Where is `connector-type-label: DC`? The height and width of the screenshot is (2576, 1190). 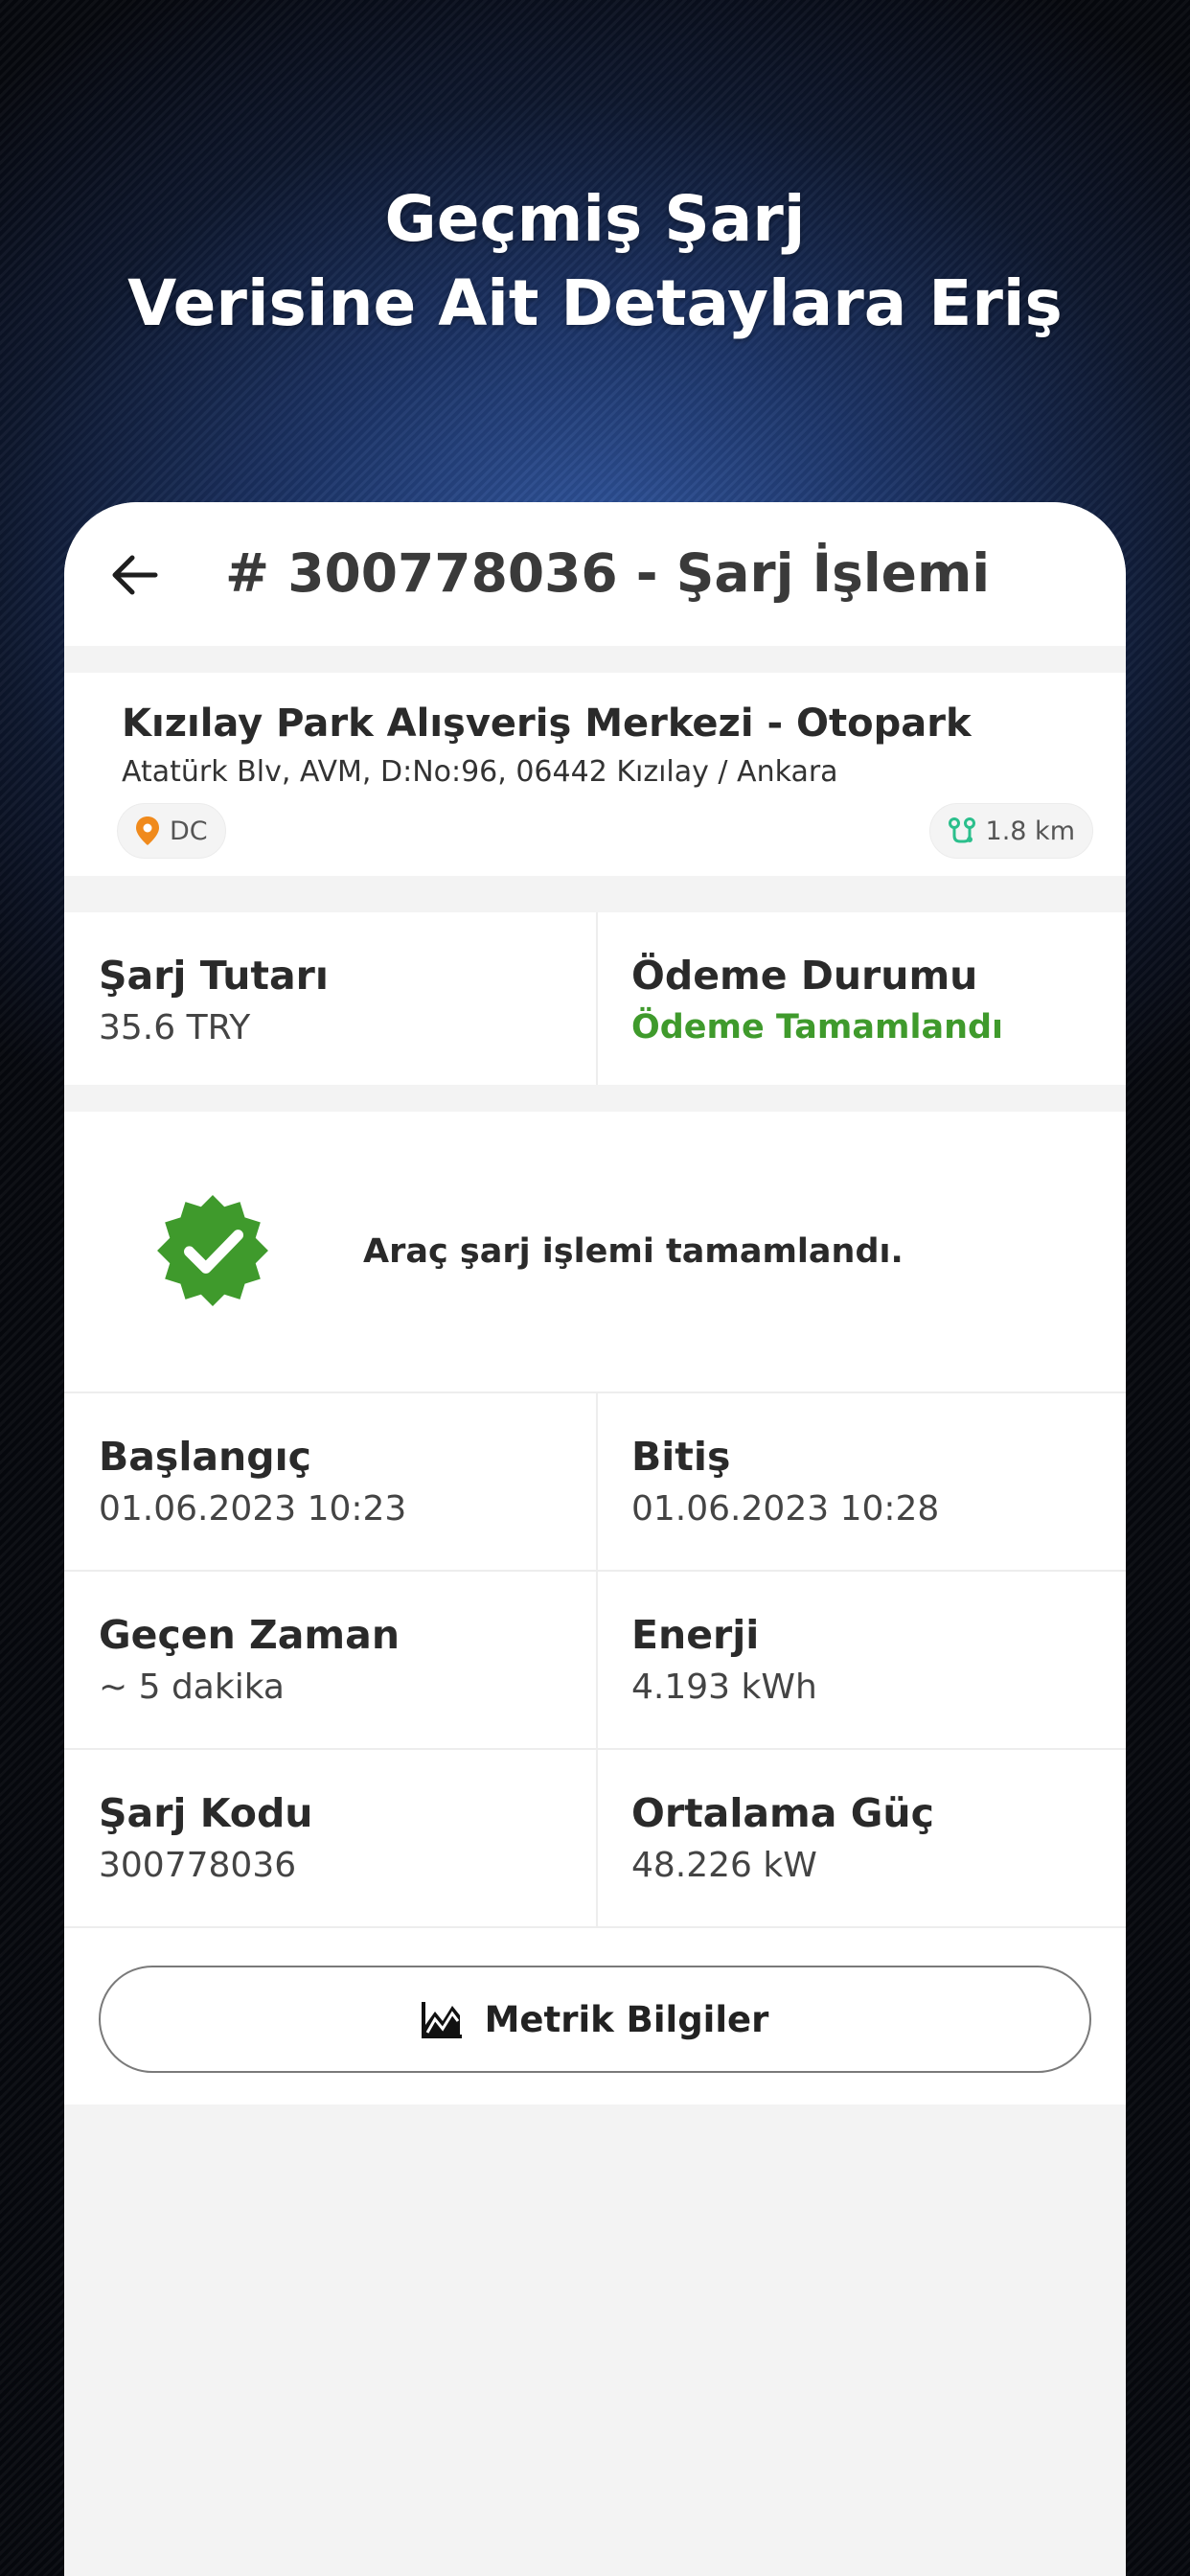
connector-type-label: DC is located at coordinates (189, 831).